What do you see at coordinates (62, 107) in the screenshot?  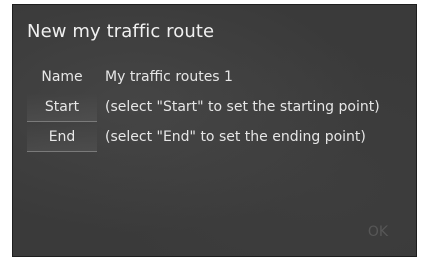 I see `start-button: Start` at bounding box center [62, 107].